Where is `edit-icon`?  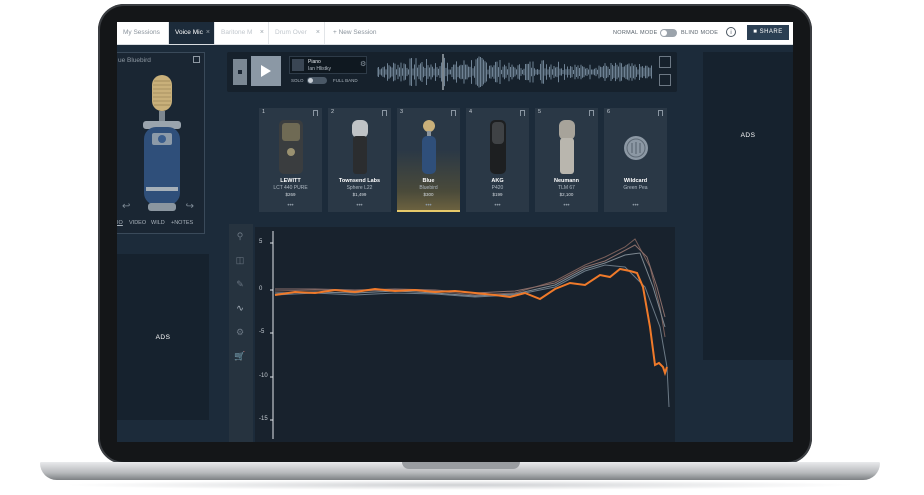
edit-icon is located at coordinates (665, 62).